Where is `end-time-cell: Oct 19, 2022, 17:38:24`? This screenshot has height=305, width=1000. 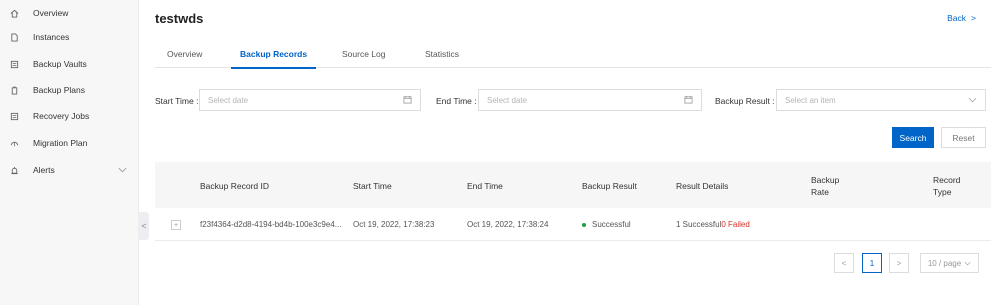 end-time-cell: Oct 19, 2022, 17:38:24 is located at coordinates (508, 224).